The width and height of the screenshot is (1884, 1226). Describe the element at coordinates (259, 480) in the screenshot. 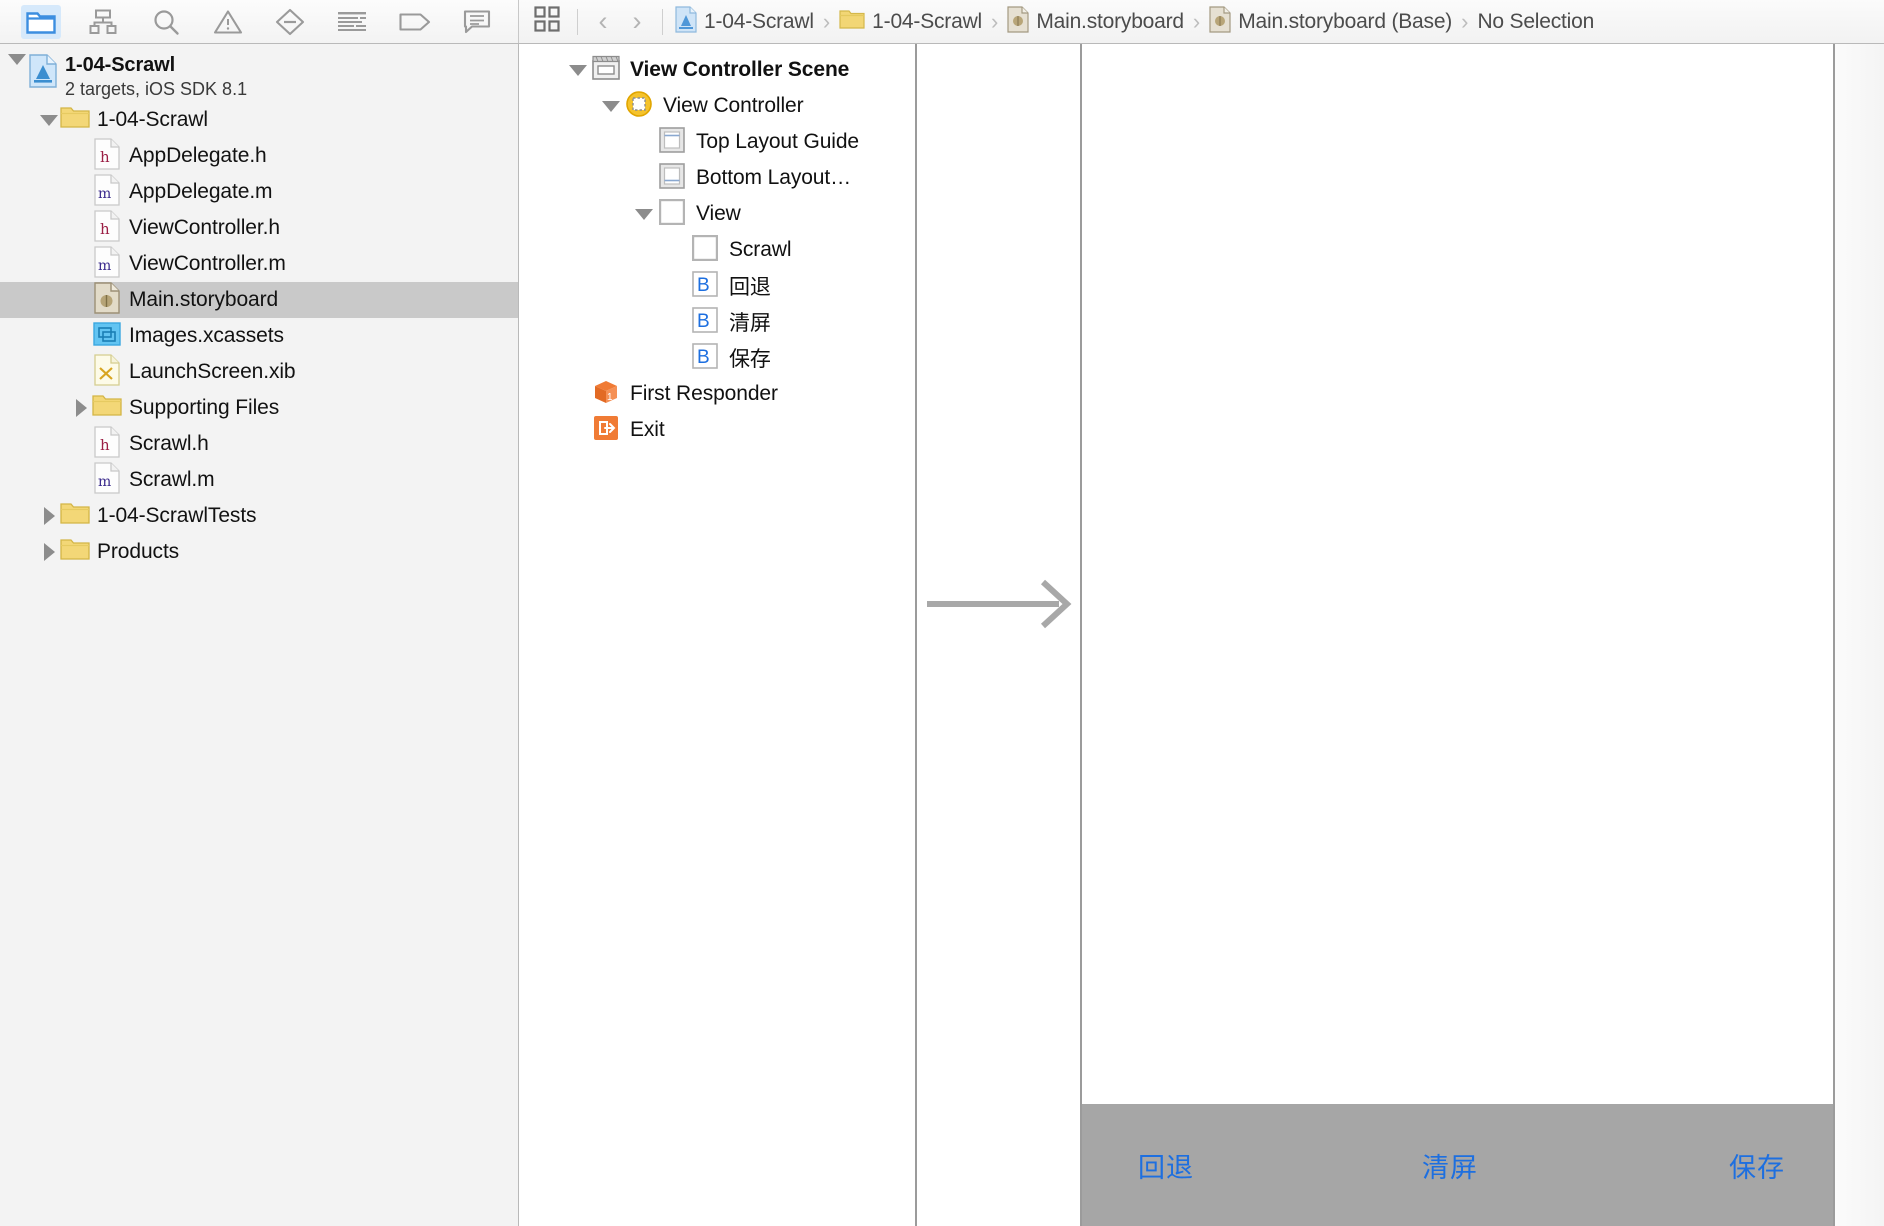

I see `navigator-row: m Scrawl.m` at that location.